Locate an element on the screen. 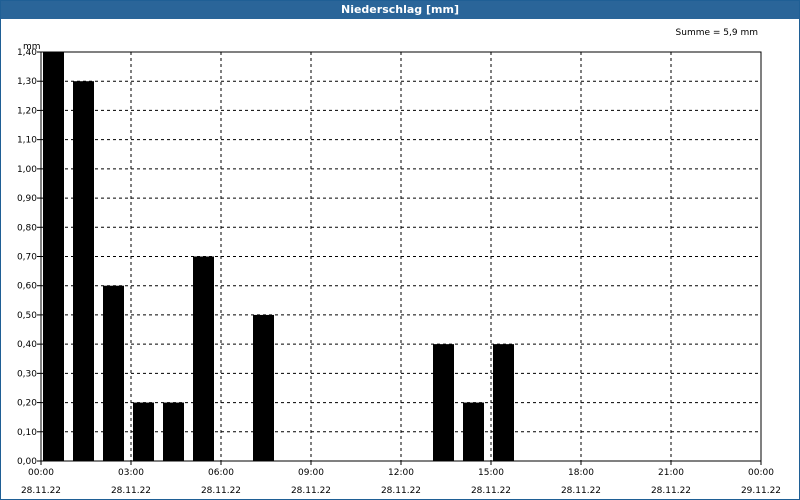 The height and width of the screenshot is (500, 800). x-tick-time-label: 18:00 is located at coordinates (581, 473).